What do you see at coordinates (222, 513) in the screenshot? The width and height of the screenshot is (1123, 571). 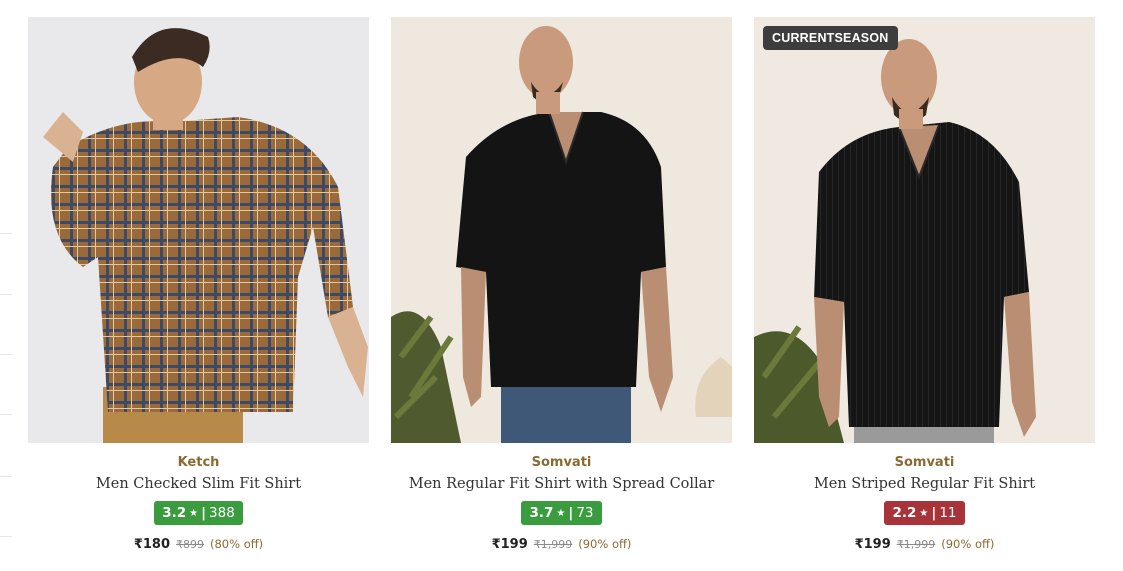 I see `review-count: 388` at bounding box center [222, 513].